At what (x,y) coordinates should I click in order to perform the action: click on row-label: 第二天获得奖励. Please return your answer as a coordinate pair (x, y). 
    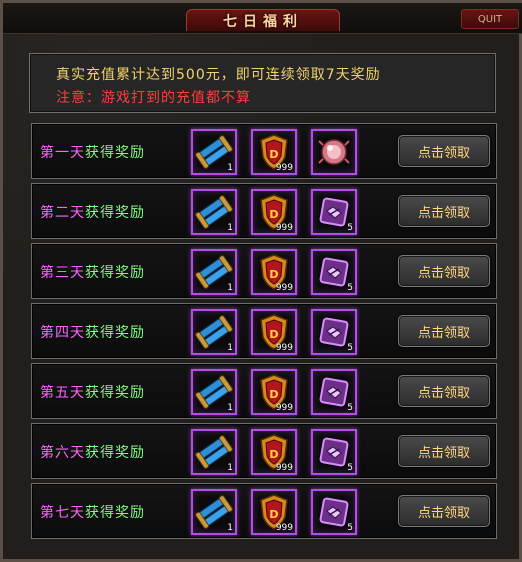
    Looking at the image, I should click on (92, 212).